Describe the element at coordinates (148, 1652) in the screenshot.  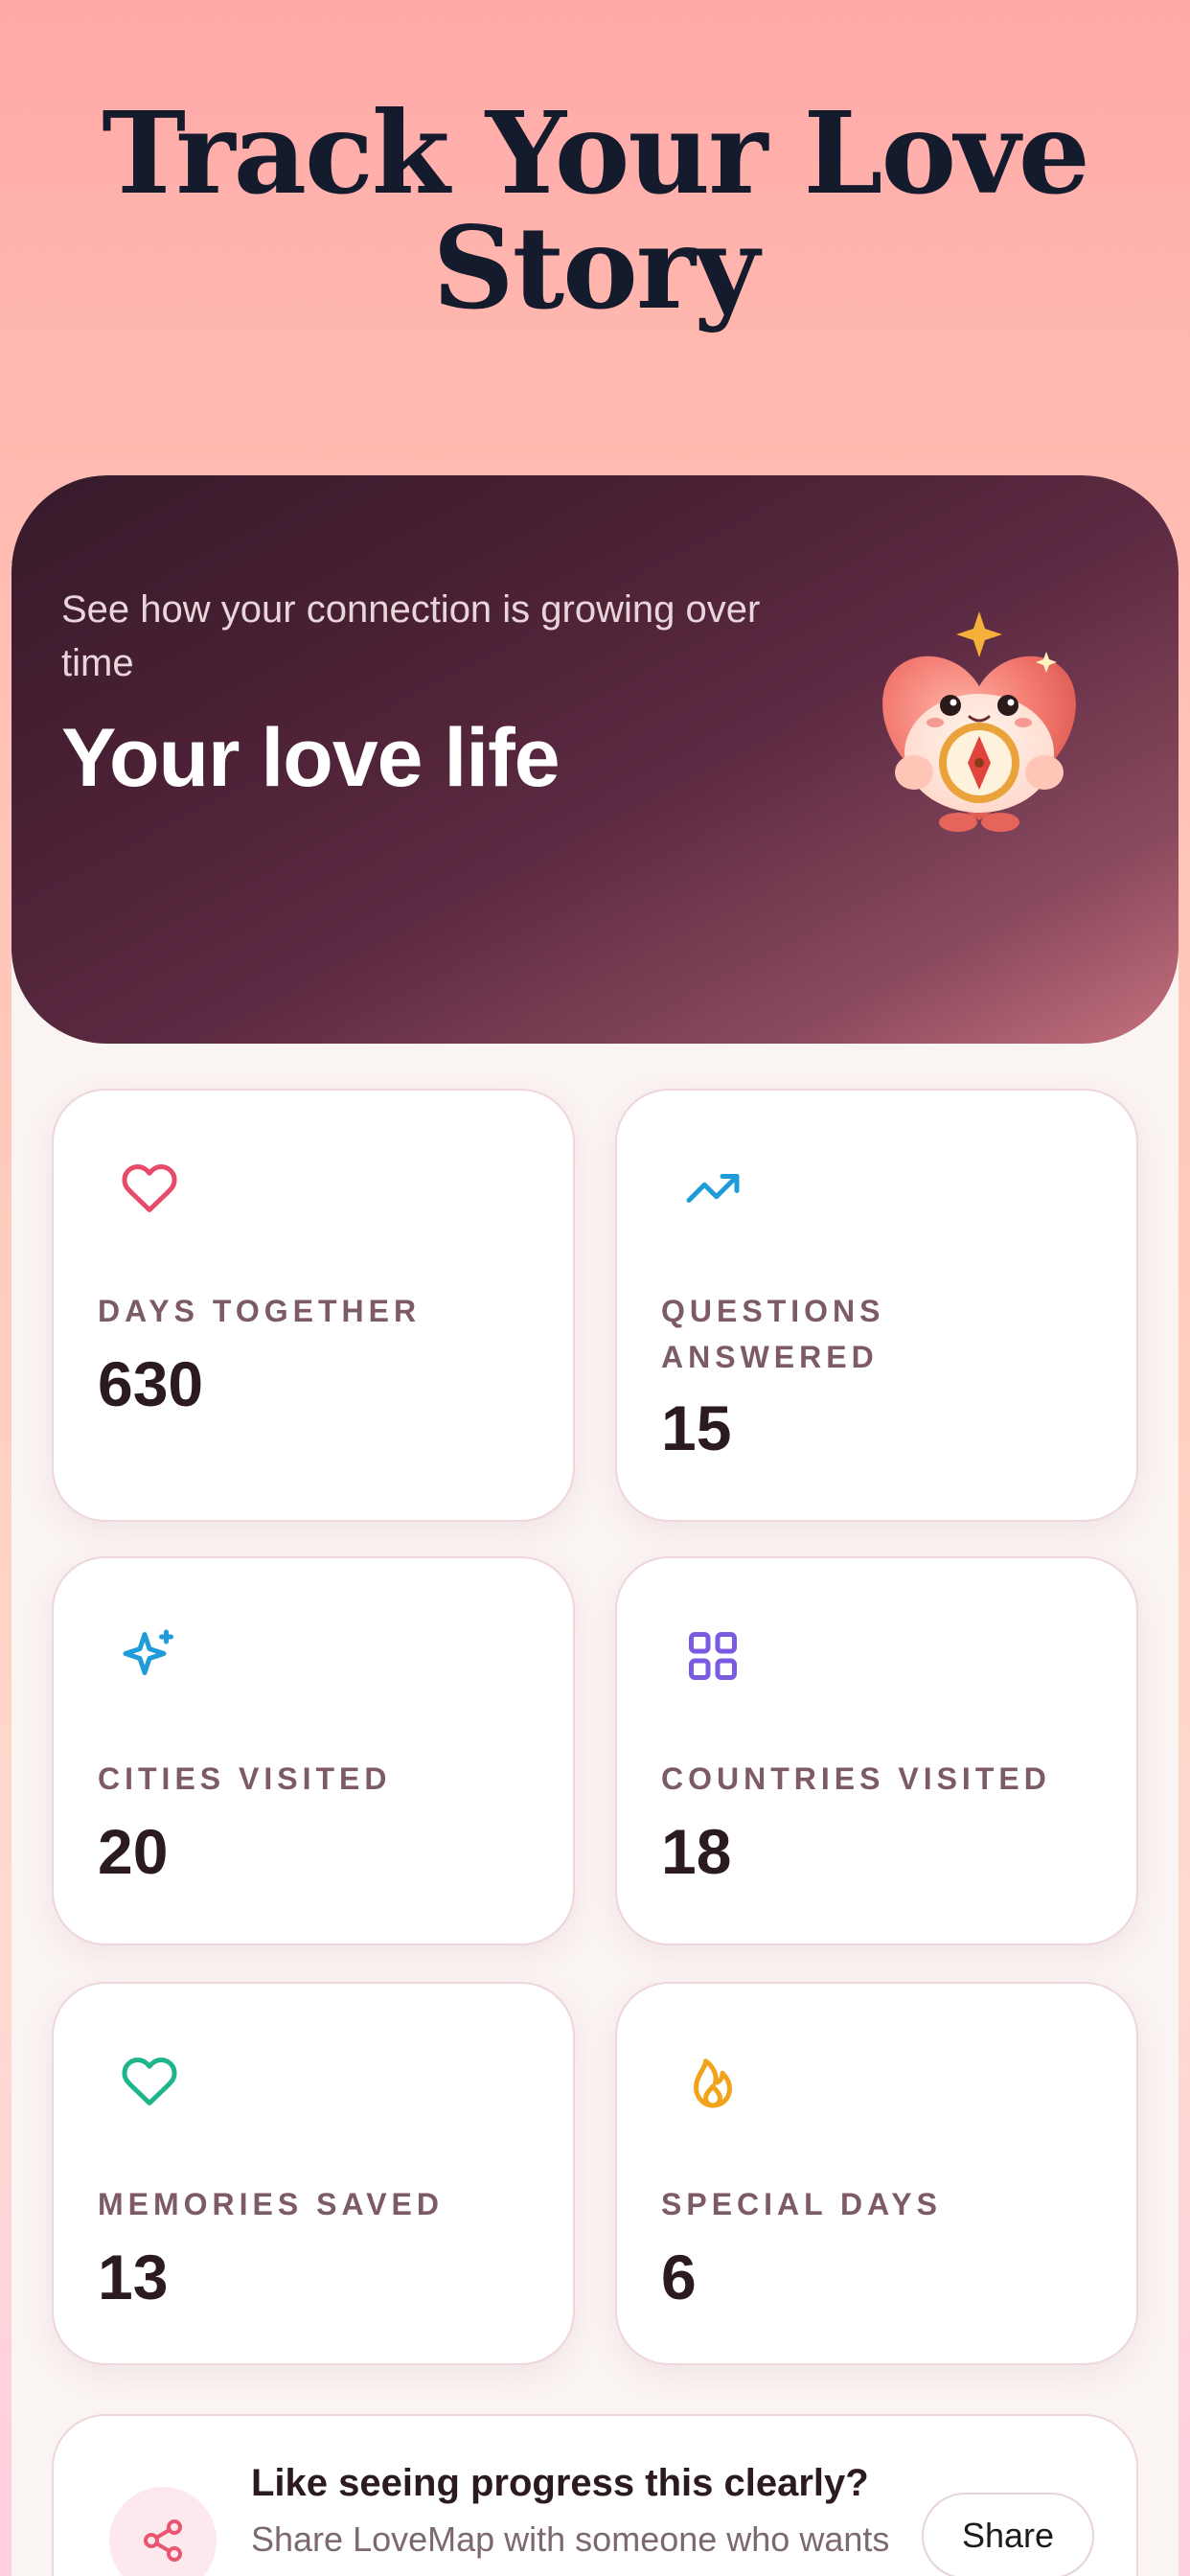
I see `sparkle-icon` at that location.